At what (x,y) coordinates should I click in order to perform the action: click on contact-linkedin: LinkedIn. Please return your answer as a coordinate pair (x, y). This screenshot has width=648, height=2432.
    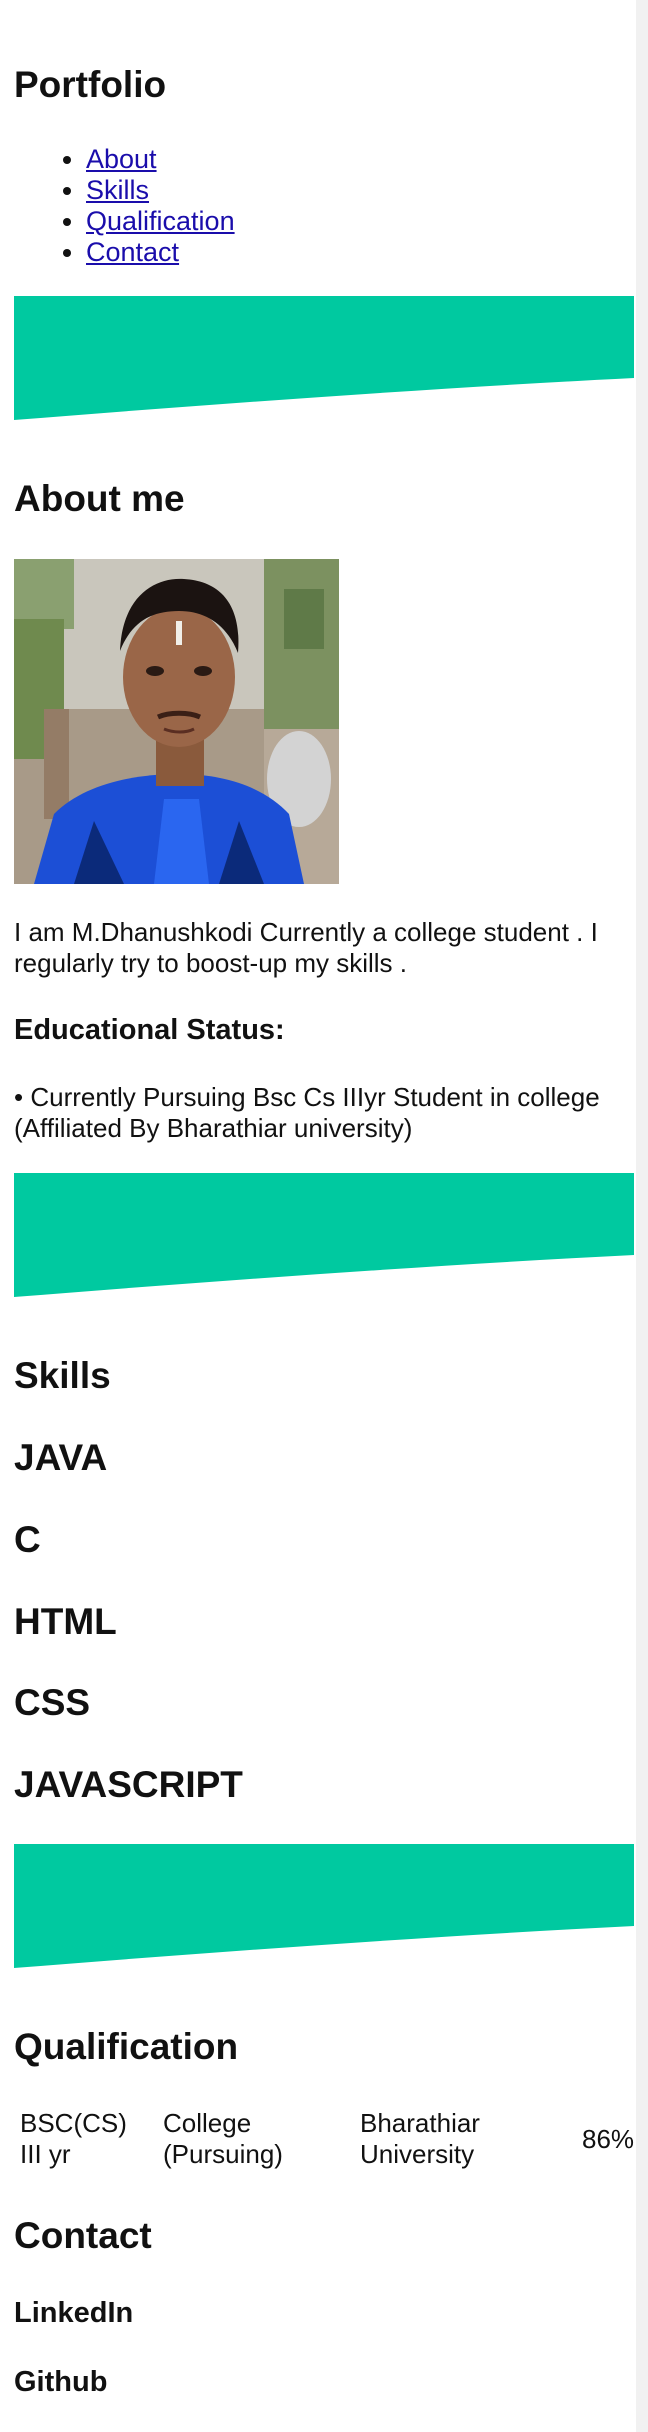
    Looking at the image, I should click on (73, 2313).